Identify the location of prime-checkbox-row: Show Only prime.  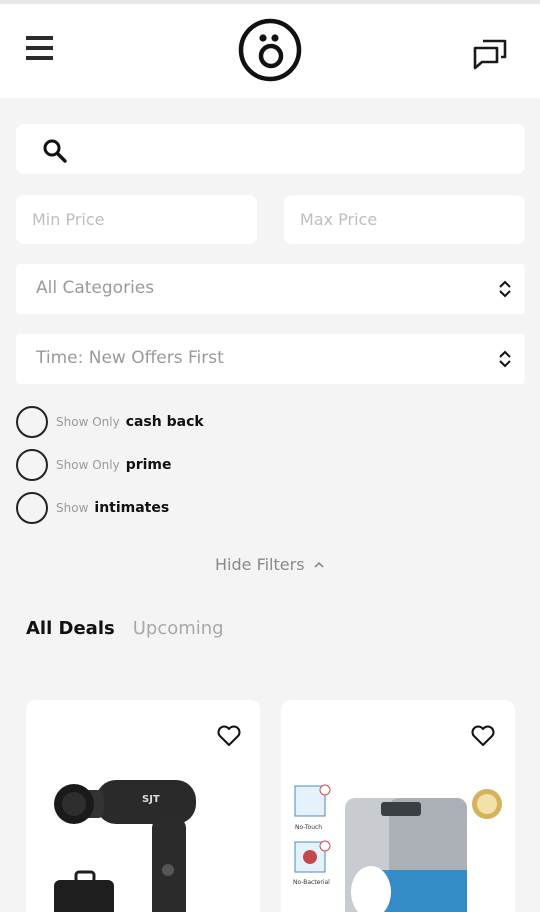
(94, 465).